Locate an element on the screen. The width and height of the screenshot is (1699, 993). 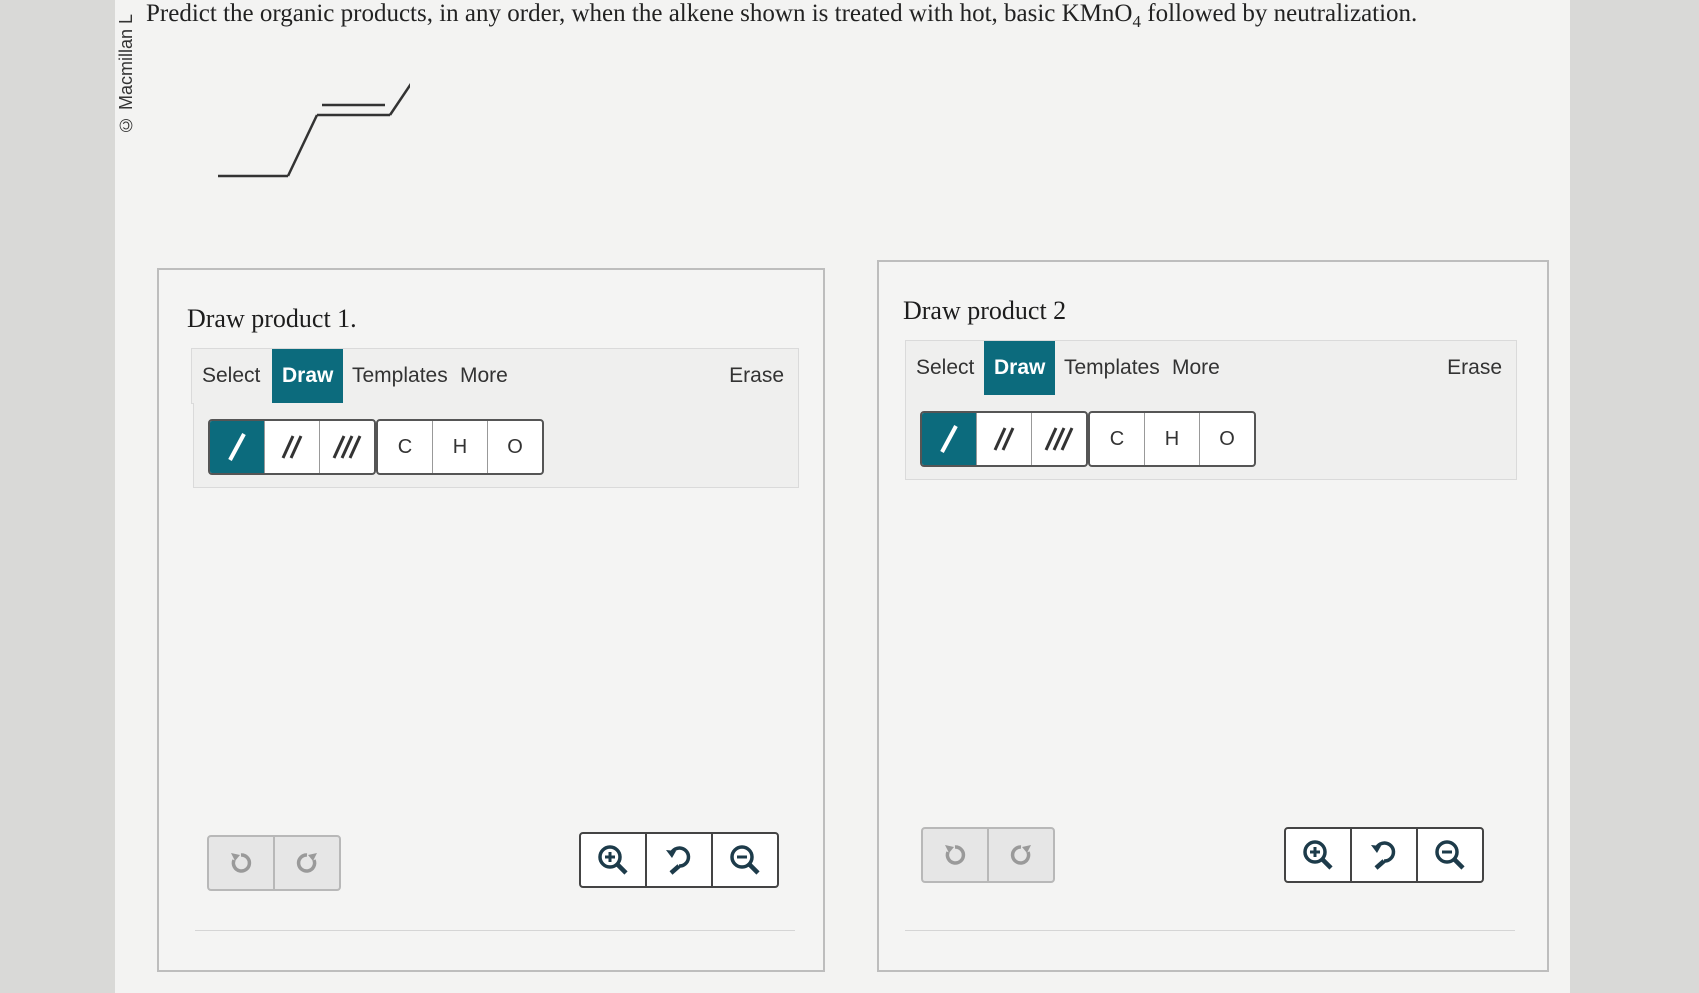
panel-title: Draw product 1. is located at coordinates (272, 318).